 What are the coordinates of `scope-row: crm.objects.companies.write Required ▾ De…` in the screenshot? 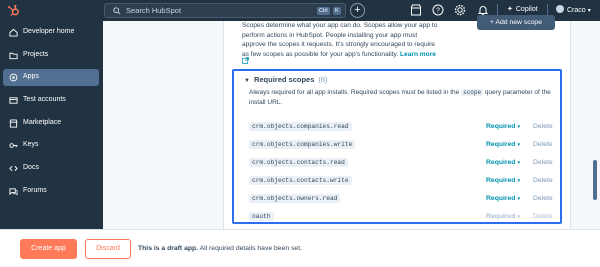 It's located at (403, 145).